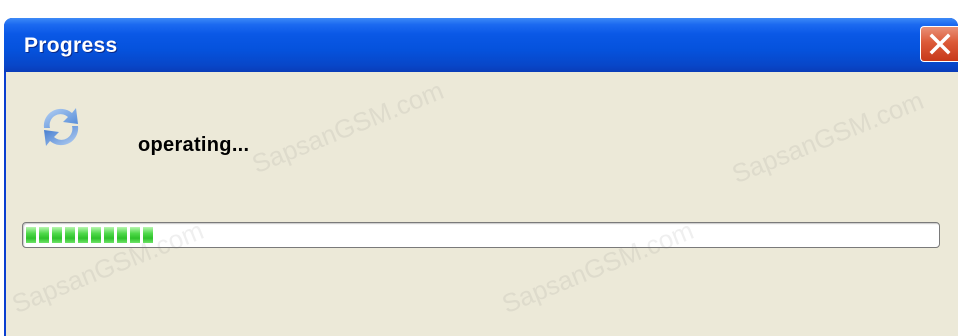 This screenshot has height=336, width=958. I want to click on close-button, so click(939, 44).